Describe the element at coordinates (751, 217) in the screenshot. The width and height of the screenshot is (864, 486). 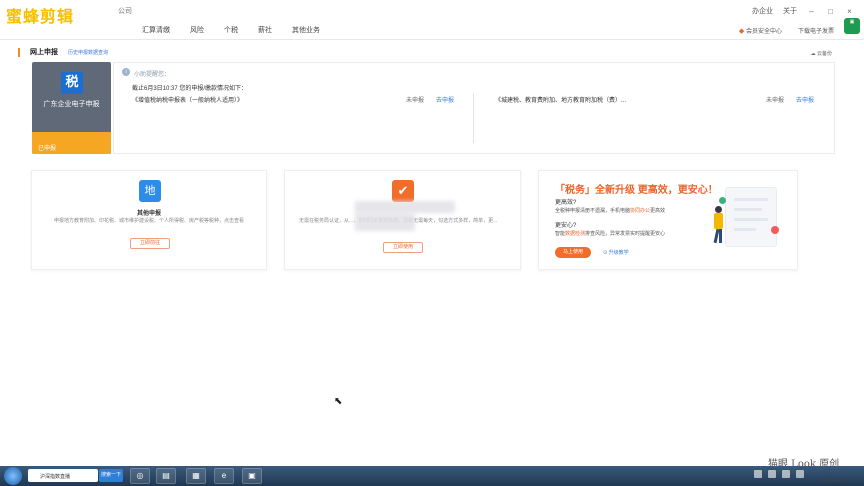
I see `document-illustration` at that location.